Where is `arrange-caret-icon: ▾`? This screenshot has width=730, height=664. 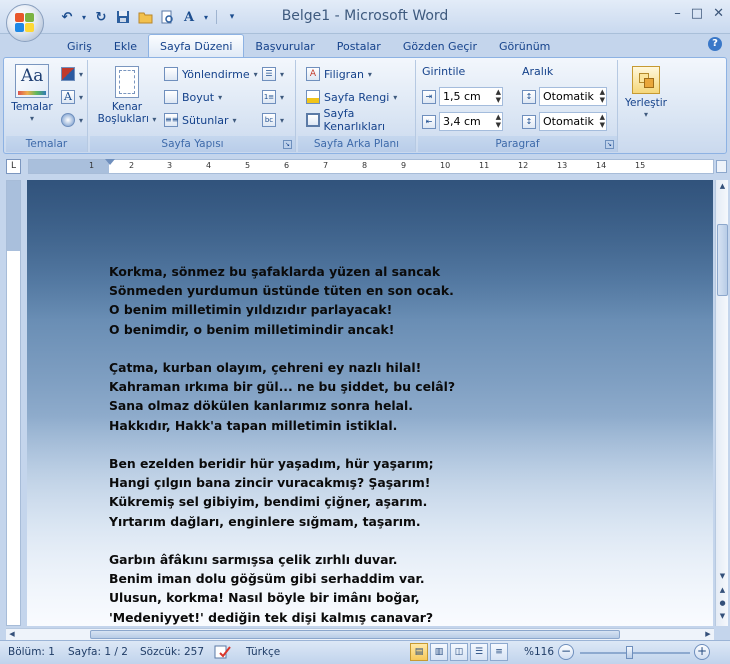
arrange-caret-icon: ▾ is located at coordinates (645, 114).